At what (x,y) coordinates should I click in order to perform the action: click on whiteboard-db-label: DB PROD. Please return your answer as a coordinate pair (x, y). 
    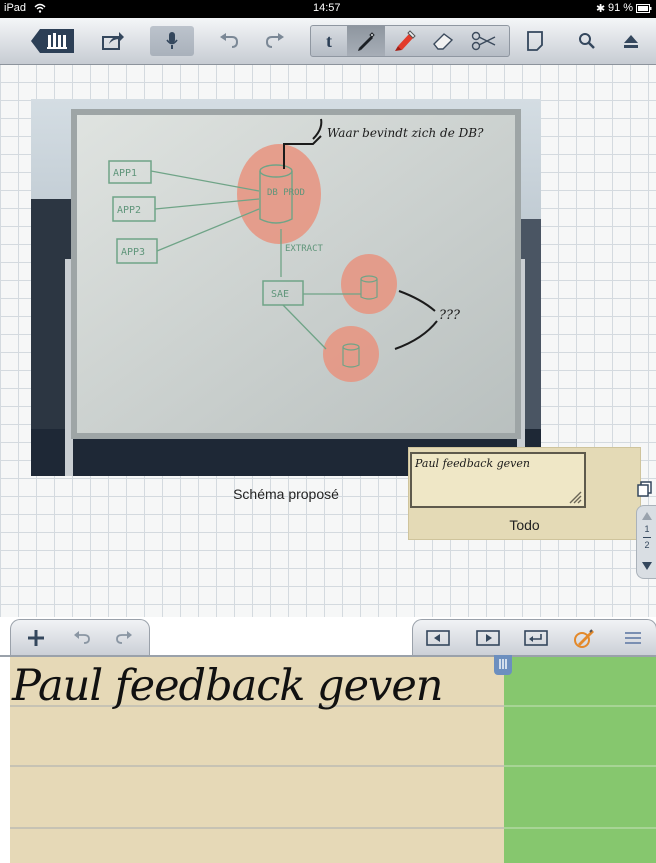
    Looking at the image, I should click on (286, 193).